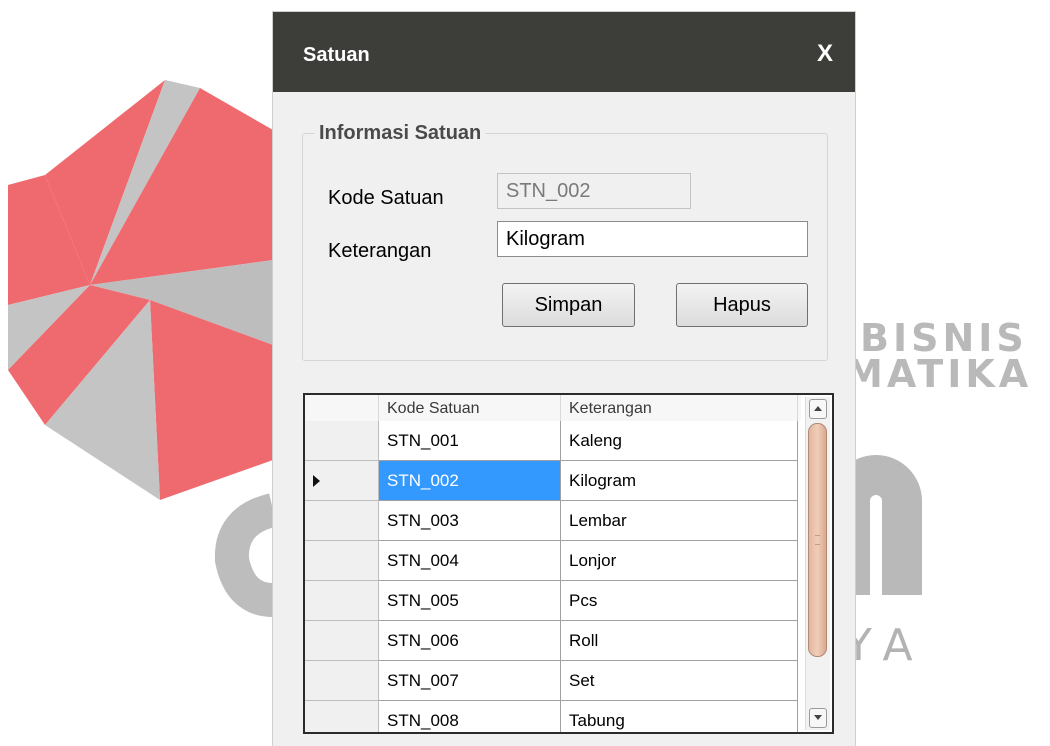  I want to click on table-row: STN_008 Tabung, so click(551, 716).